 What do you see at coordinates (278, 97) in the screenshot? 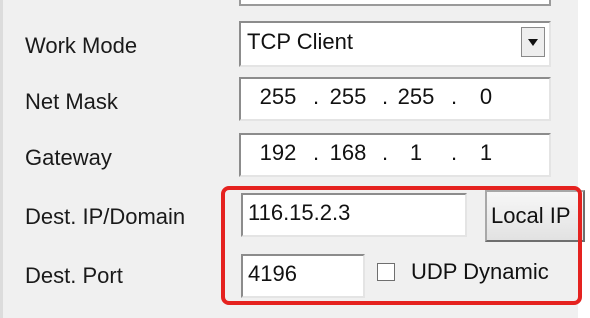
I see `net-mask-octet-1: 255` at bounding box center [278, 97].